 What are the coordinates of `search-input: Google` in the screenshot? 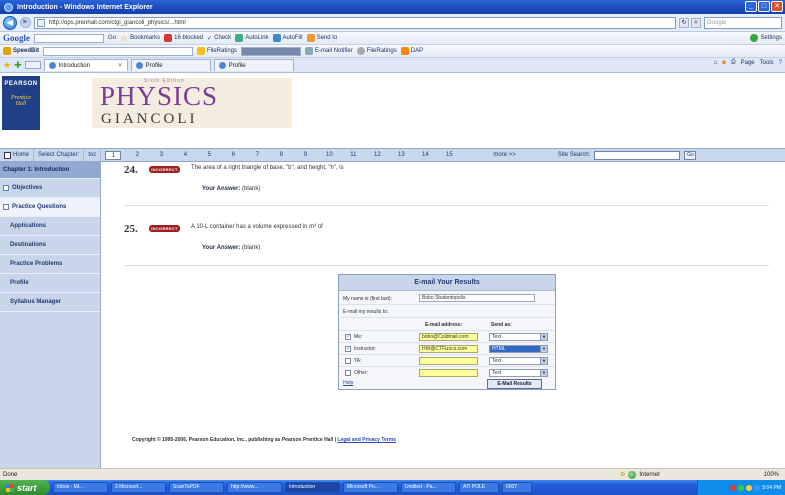 It's located at (743, 22).